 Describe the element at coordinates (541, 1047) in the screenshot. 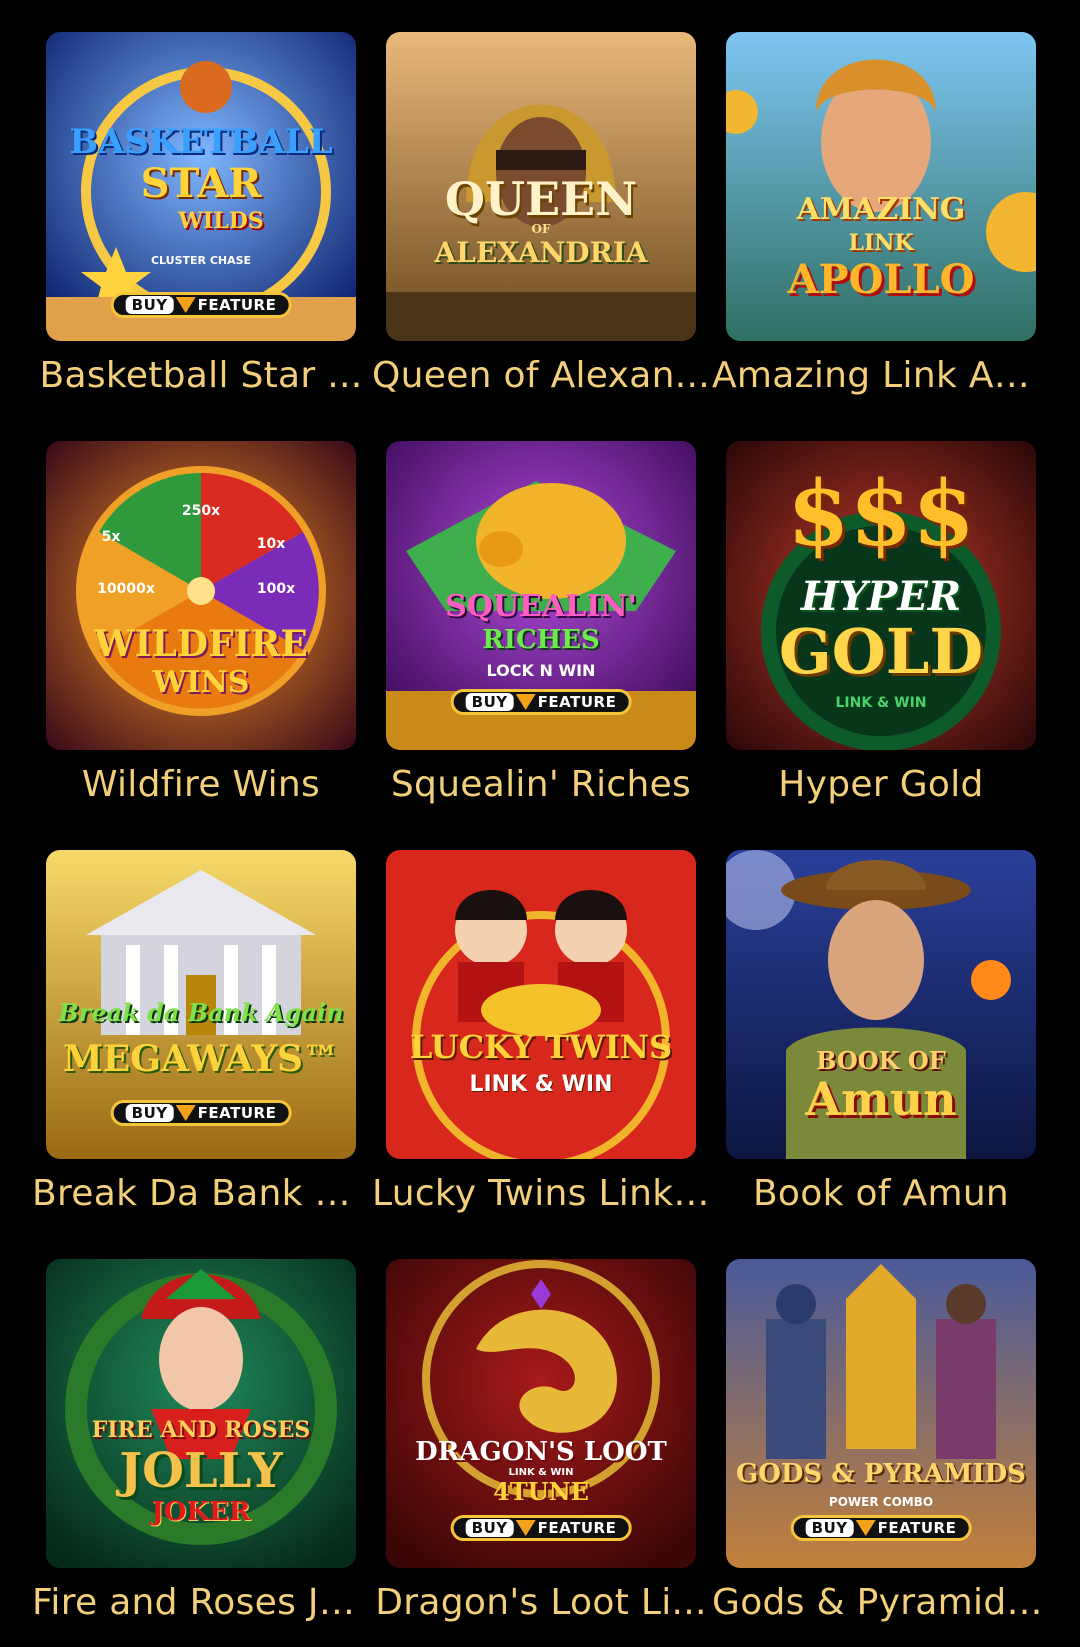

I see `game-logo: LUCKY TWINS` at that location.